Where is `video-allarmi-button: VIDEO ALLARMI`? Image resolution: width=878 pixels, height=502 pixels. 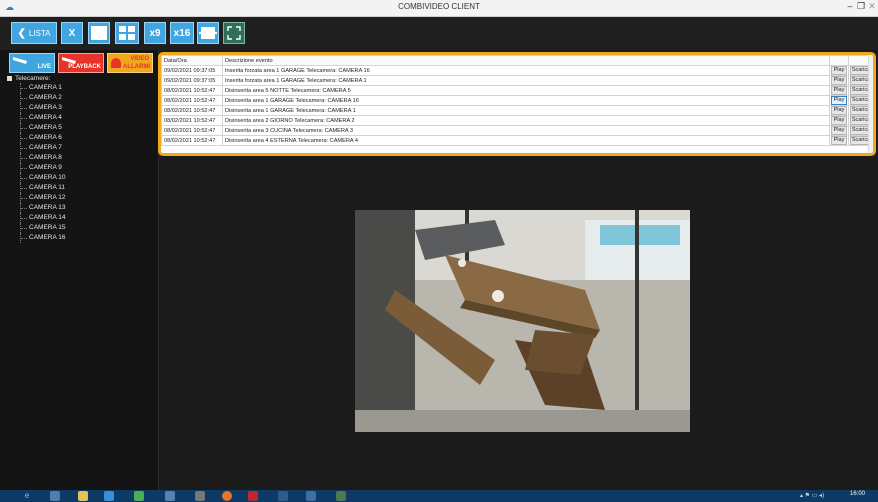 video-allarmi-button: VIDEO ALLARMI is located at coordinates (130, 63).